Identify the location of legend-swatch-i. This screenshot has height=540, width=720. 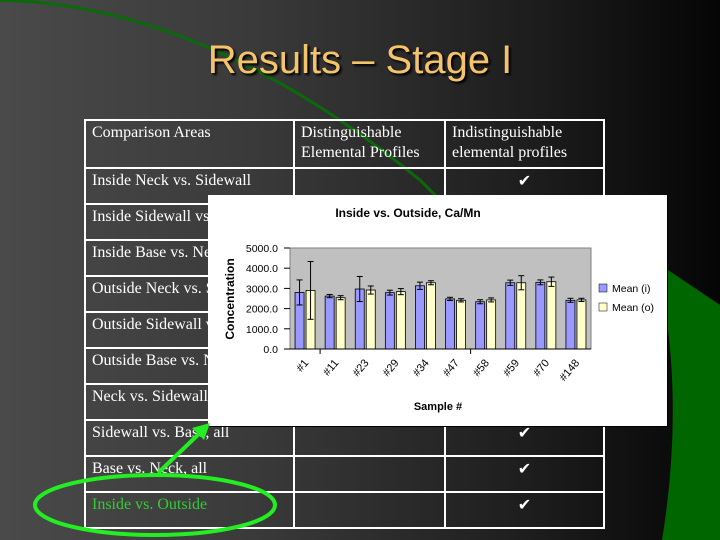
(603, 288).